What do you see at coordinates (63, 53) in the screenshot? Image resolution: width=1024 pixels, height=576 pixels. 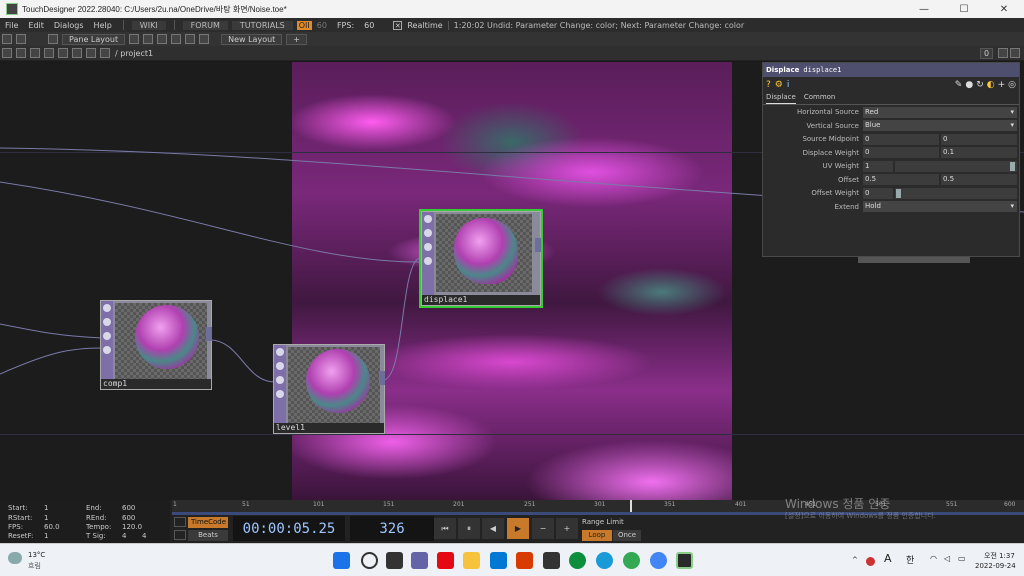 I see `home-icon` at bounding box center [63, 53].